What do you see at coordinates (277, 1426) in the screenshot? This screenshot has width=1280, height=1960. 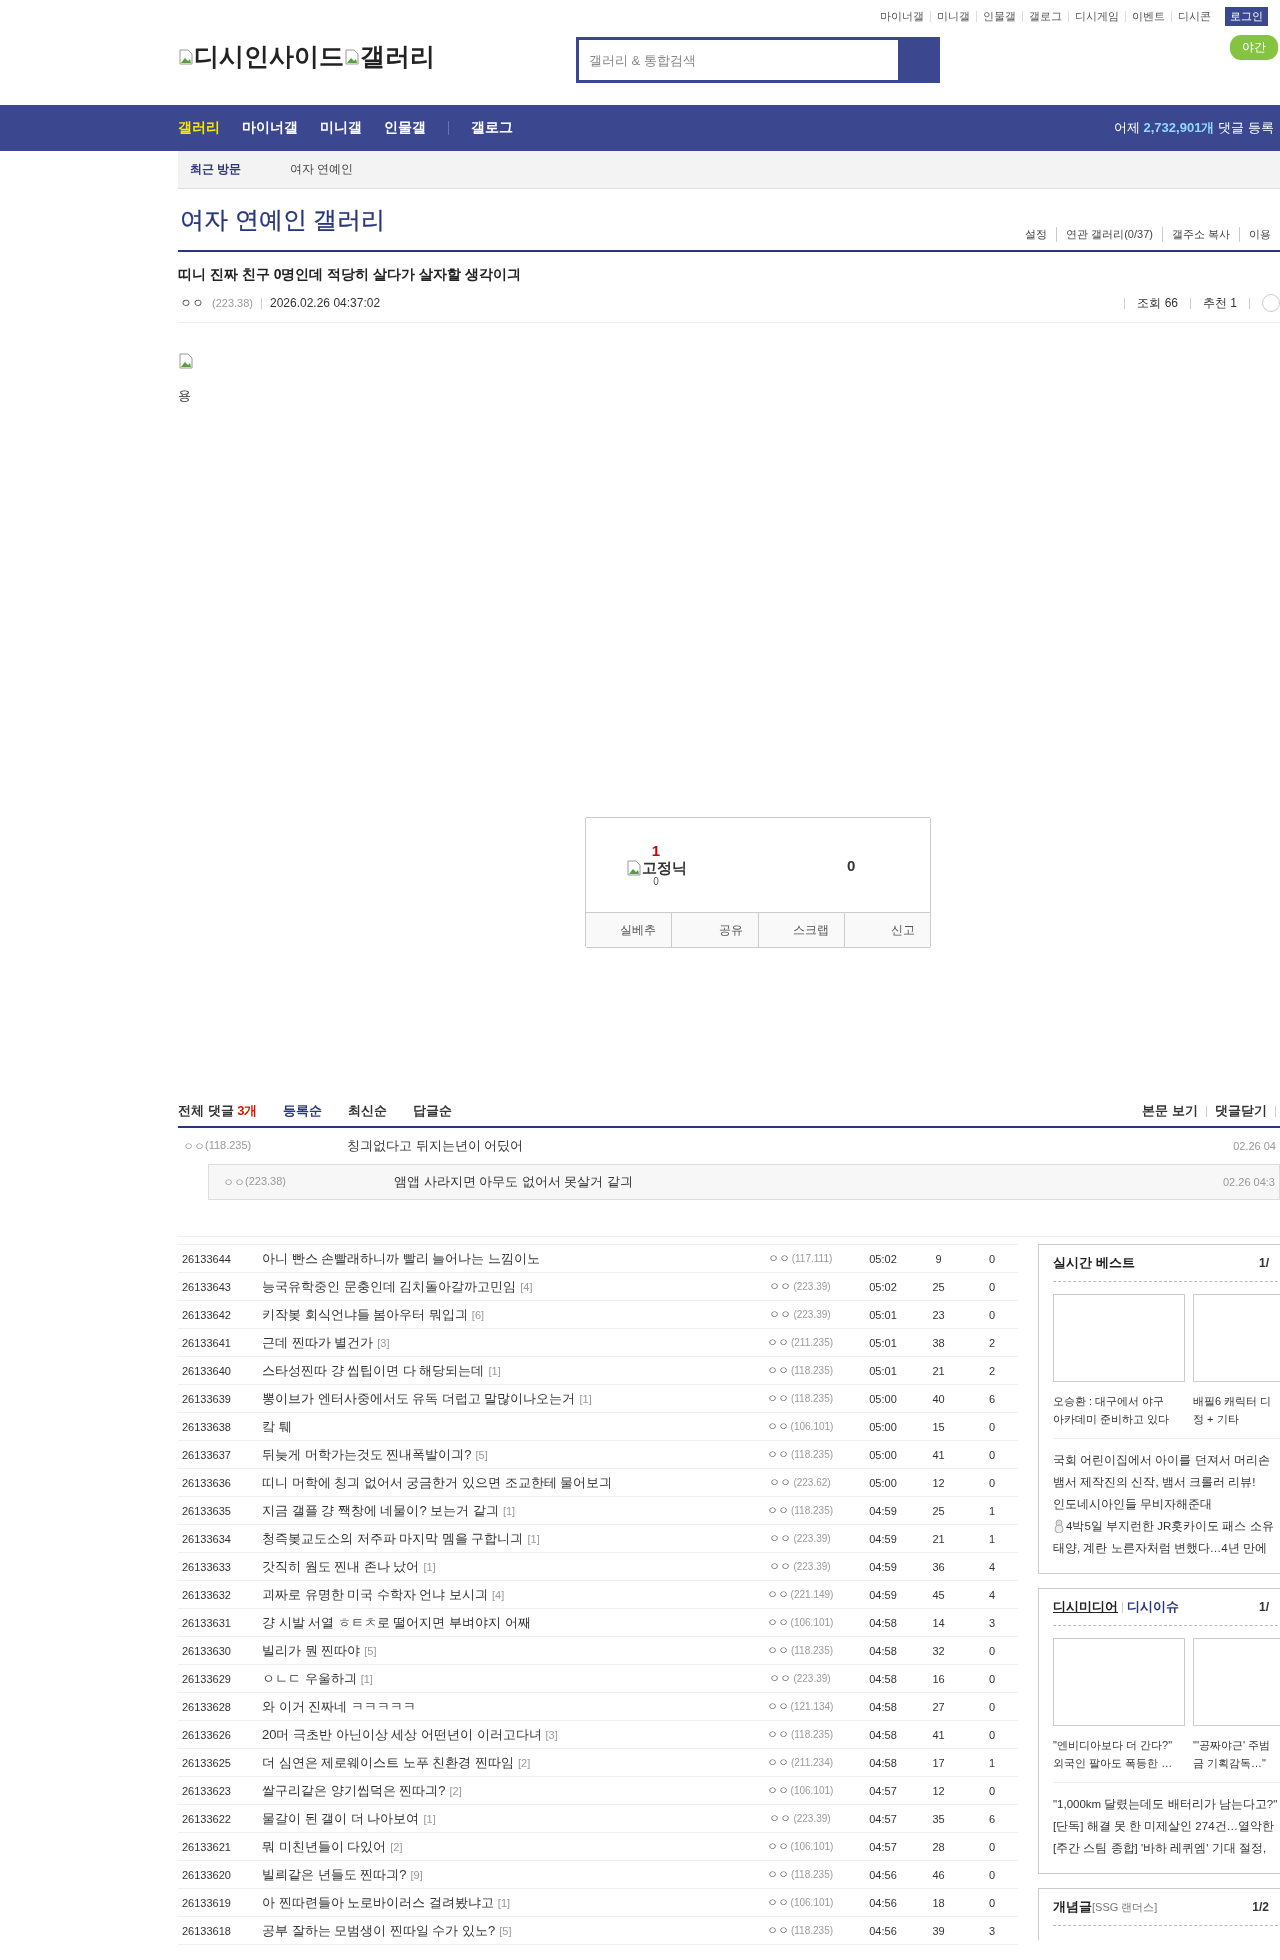 I see `post-link: 캌 퉤` at bounding box center [277, 1426].